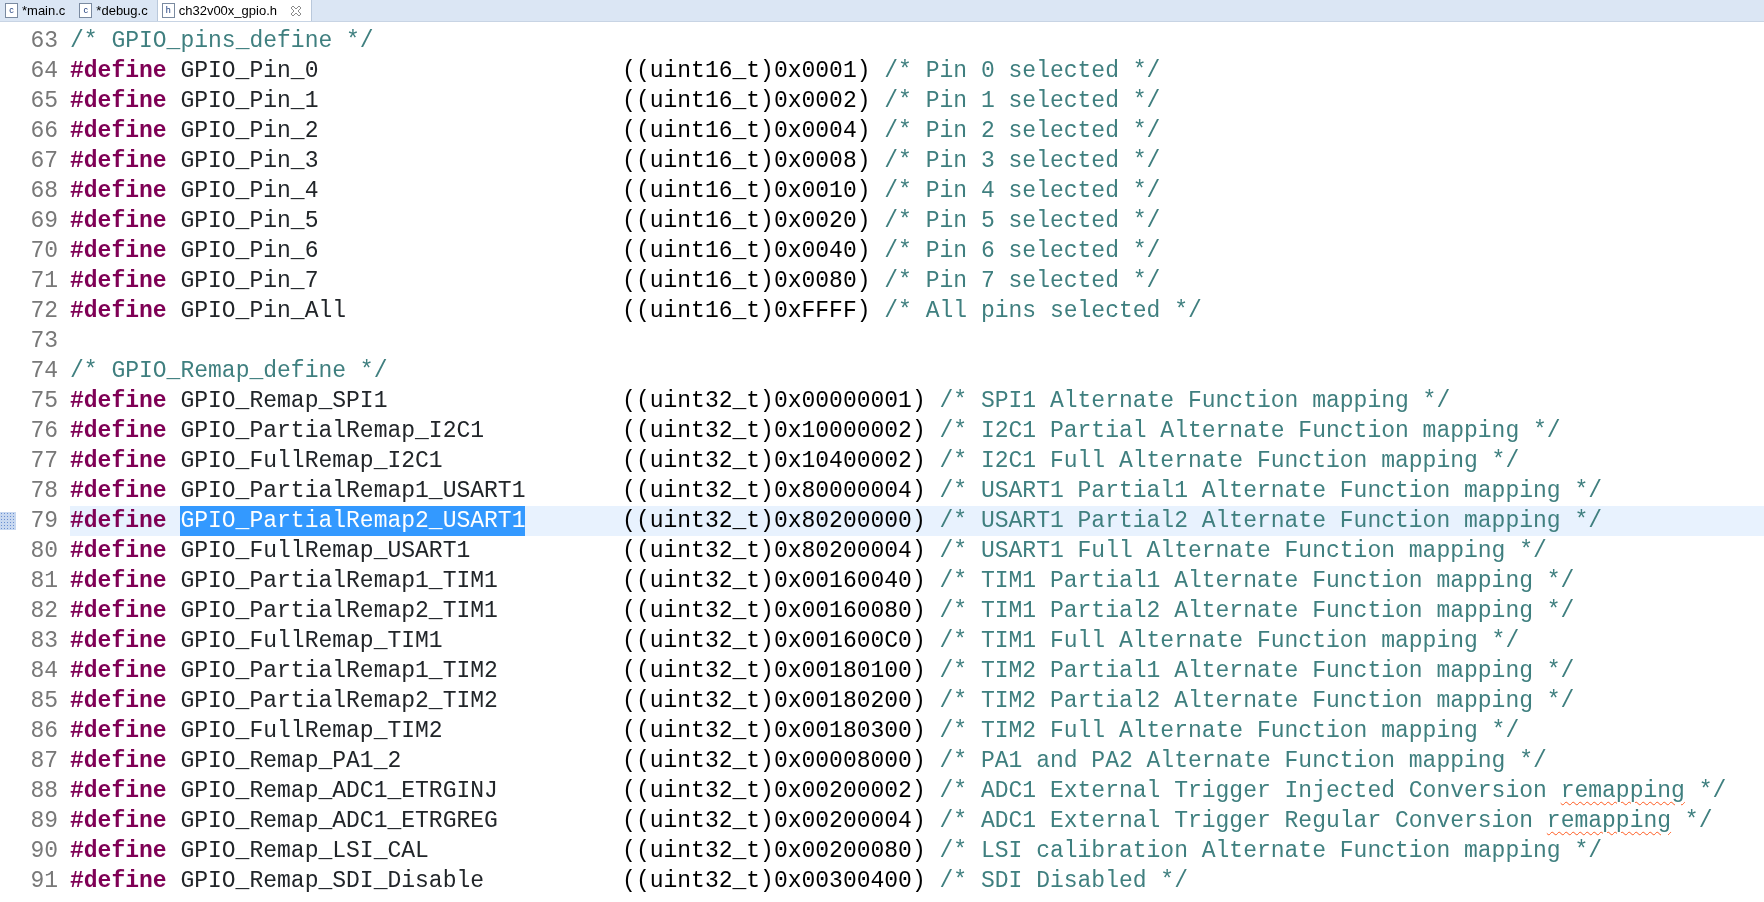 The width and height of the screenshot is (1764, 902). I want to click on macro-name: GPIO_PartialRemap1_USART1, so click(353, 491).